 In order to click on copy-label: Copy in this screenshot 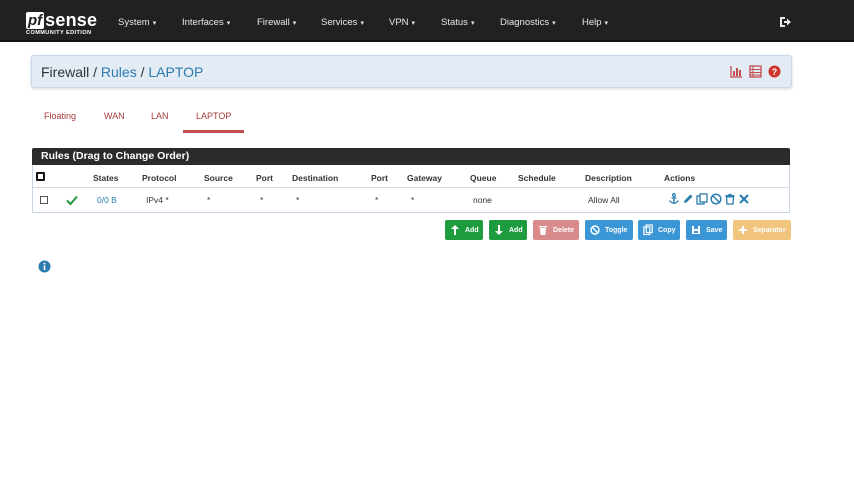, I will do `click(667, 230)`.